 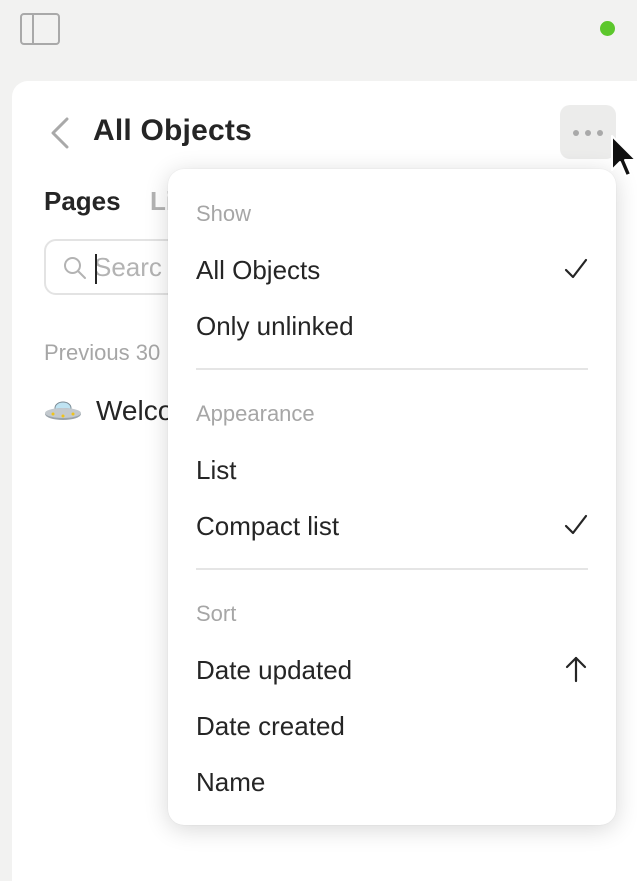 What do you see at coordinates (275, 326) in the screenshot?
I see `menu-item-label: Only unlinked` at bounding box center [275, 326].